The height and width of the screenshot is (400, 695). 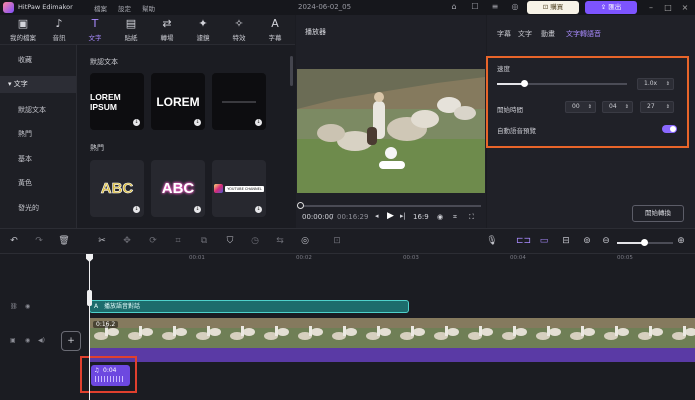 I want to click on close-icon: ×, so click(x=685, y=7).